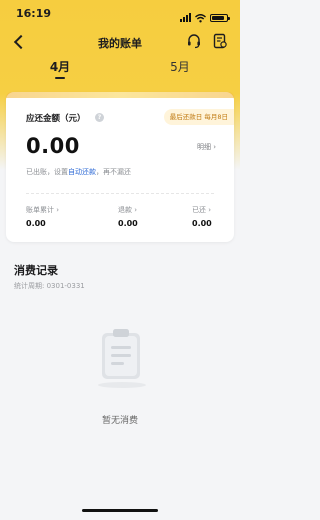  What do you see at coordinates (128, 210) in the screenshot?
I see `stat-refund-label: 退款 ›` at bounding box center [128, 210].